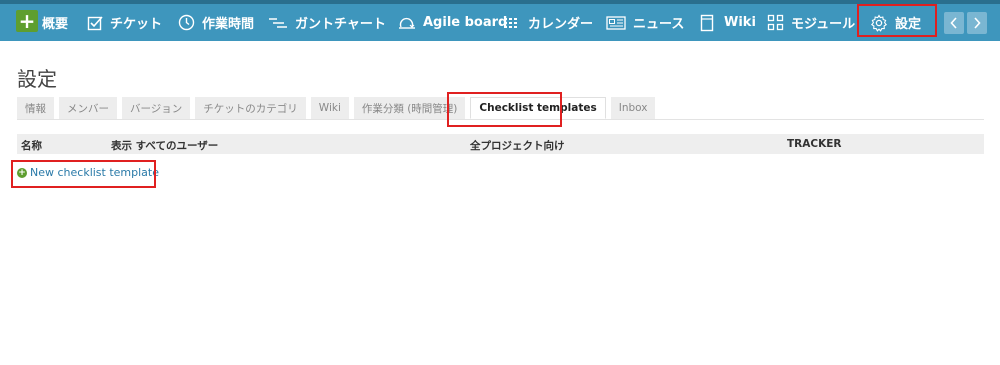 The width and height of the screenshot is (1000, 365). Describe the element at coordinates (659, 24) in the screenshot. I see `nav-news-label: ニュース` at that location.